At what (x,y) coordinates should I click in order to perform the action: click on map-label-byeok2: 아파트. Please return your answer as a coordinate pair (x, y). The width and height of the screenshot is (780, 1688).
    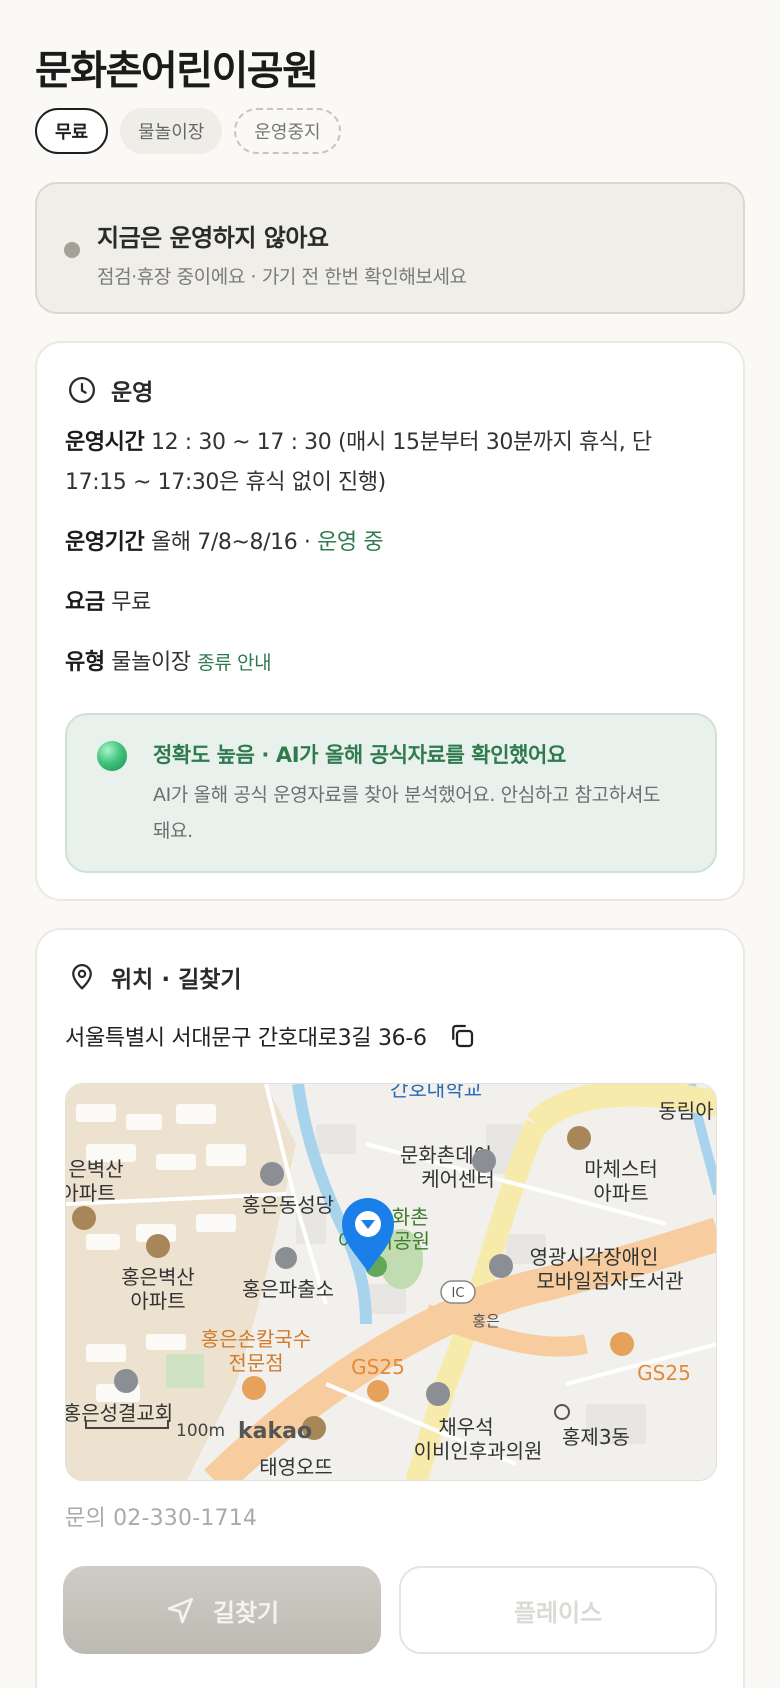
    Looking at the image, I should click on (91, 1193).